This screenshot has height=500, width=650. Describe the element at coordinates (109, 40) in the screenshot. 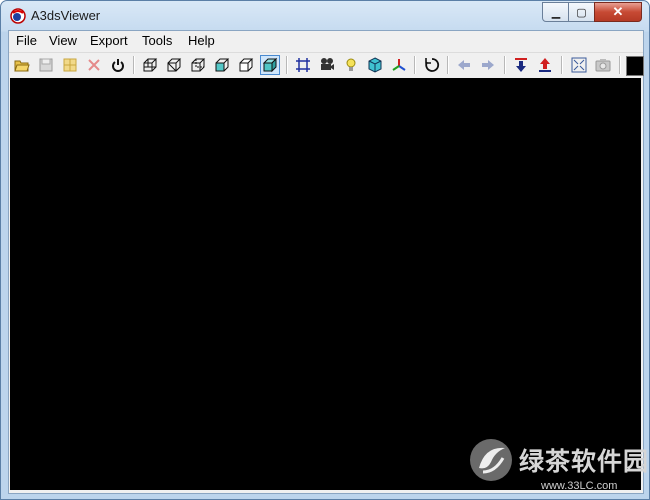

I see `menu-export: Export` at that location.